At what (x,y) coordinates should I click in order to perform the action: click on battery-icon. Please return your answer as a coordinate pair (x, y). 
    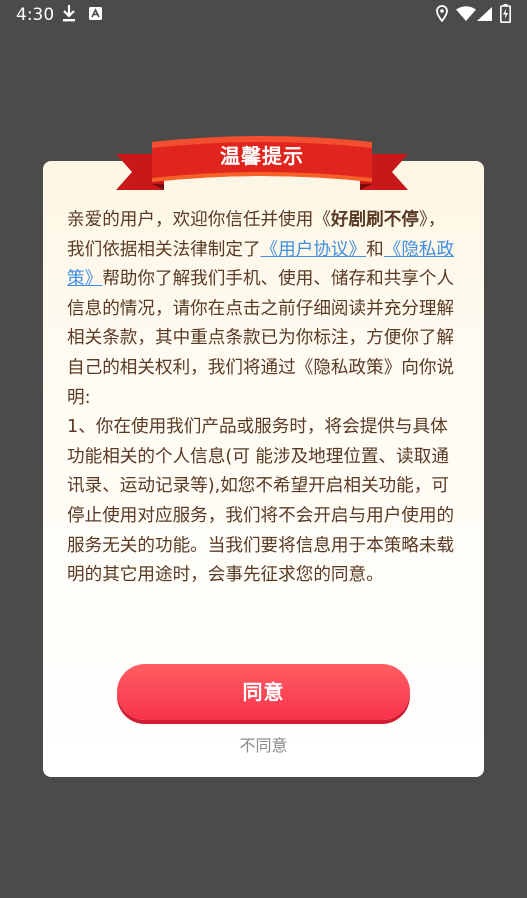
    Looking at the image, I should click on (505, 13).